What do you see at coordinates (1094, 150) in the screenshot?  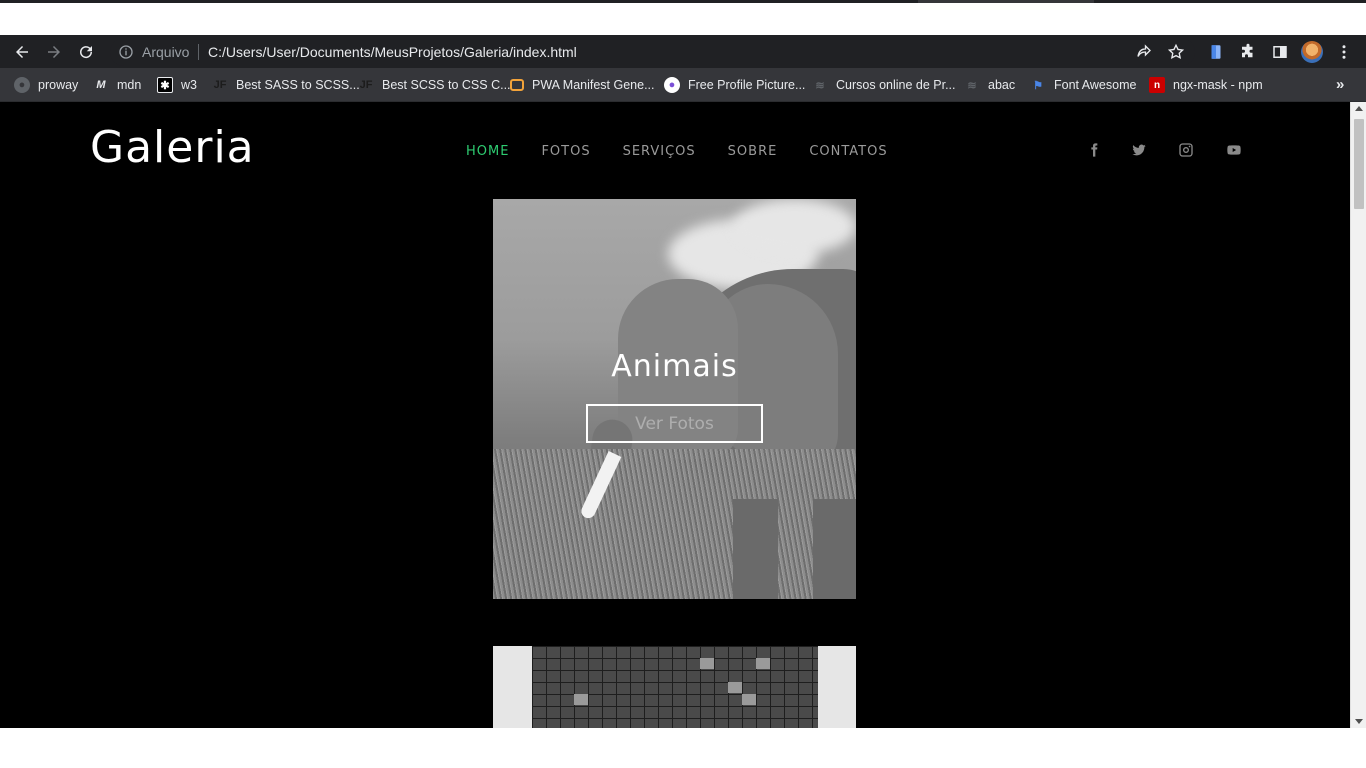 I see `facebook-icon` at bounding box center [1094, 150].